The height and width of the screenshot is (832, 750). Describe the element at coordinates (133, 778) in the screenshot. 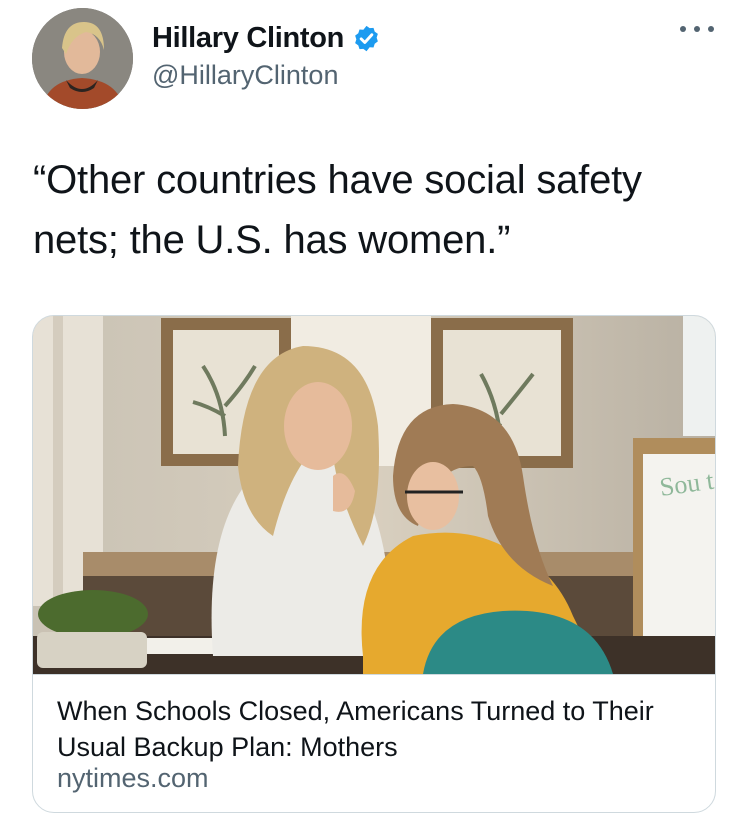

I see `card-domain: nytimes.com` at that location.